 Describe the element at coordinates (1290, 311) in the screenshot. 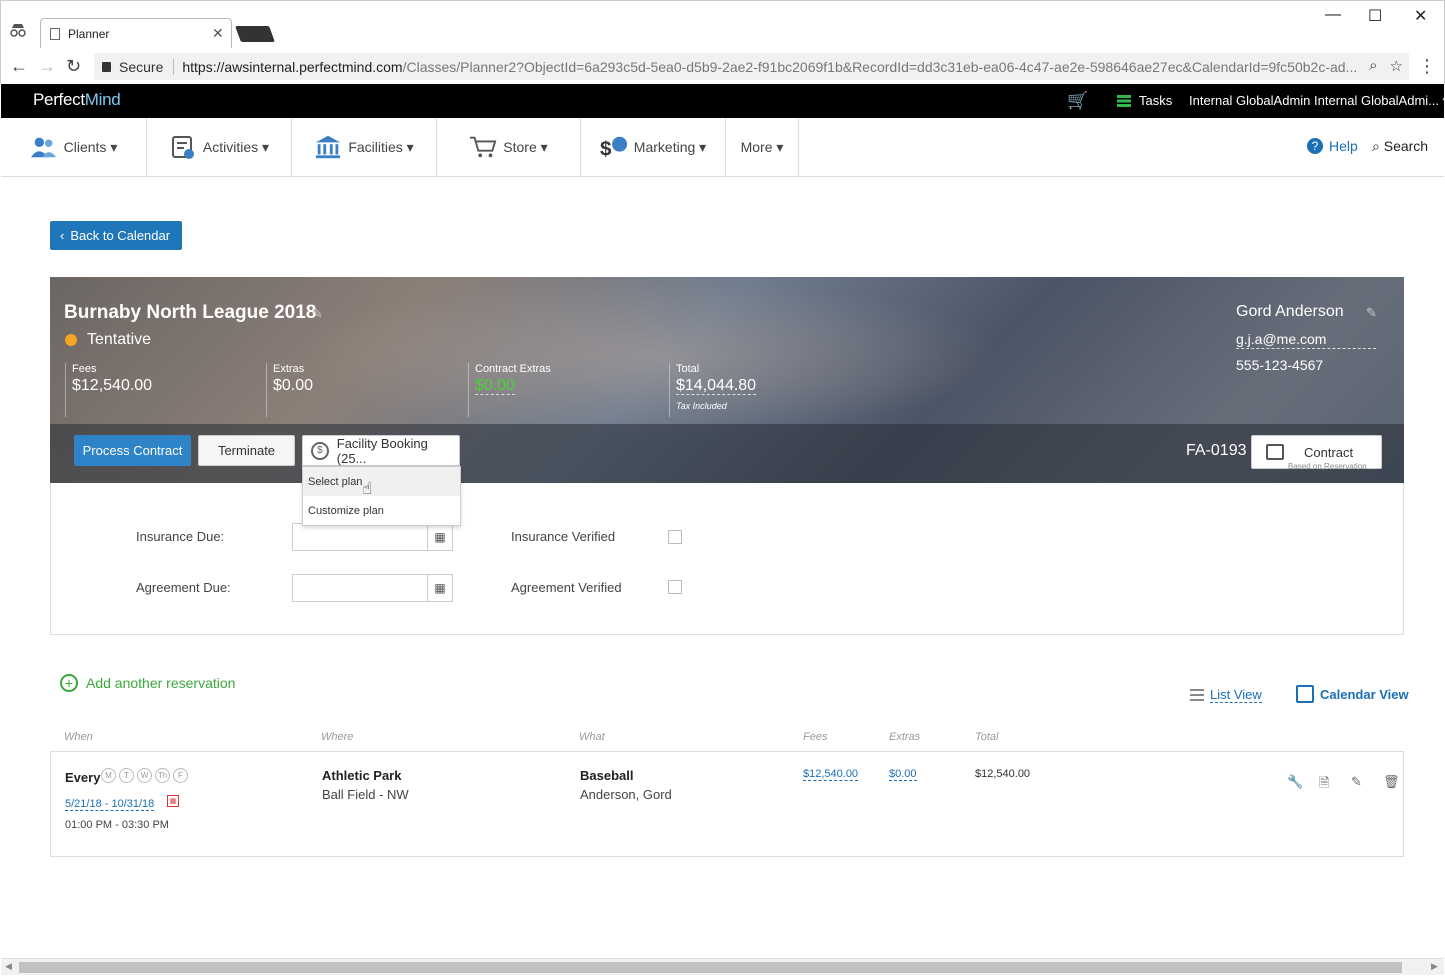

I see `contact-name: Gord Anderson` at that location.